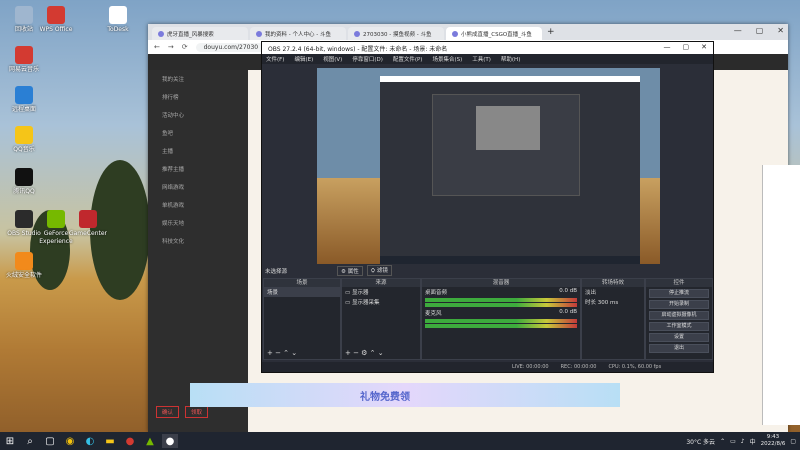 The image size is (800, 450). What do you see at coordinates (613, 283) in the screenshot?
I see `transitions-header: 转场特效` at bounding box center [613, 283].